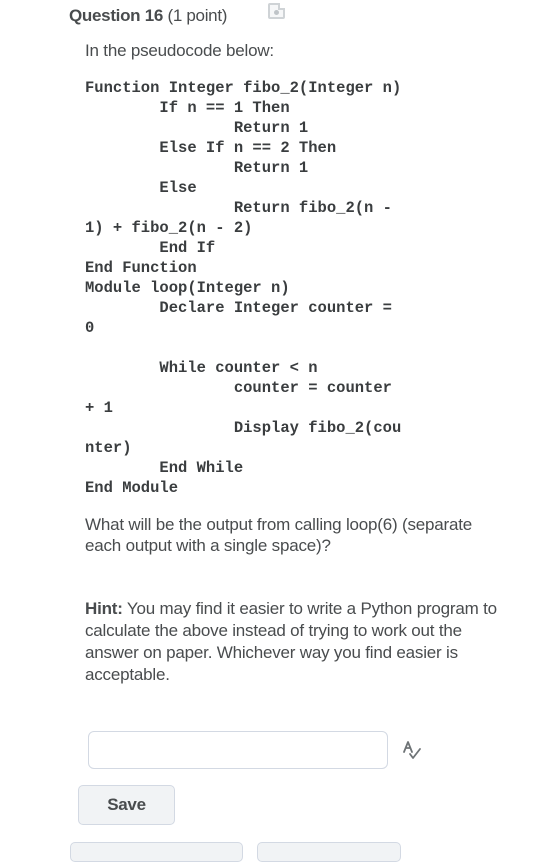 The image size is (538, 862). I want to click on answer-input, so click(238, 750).